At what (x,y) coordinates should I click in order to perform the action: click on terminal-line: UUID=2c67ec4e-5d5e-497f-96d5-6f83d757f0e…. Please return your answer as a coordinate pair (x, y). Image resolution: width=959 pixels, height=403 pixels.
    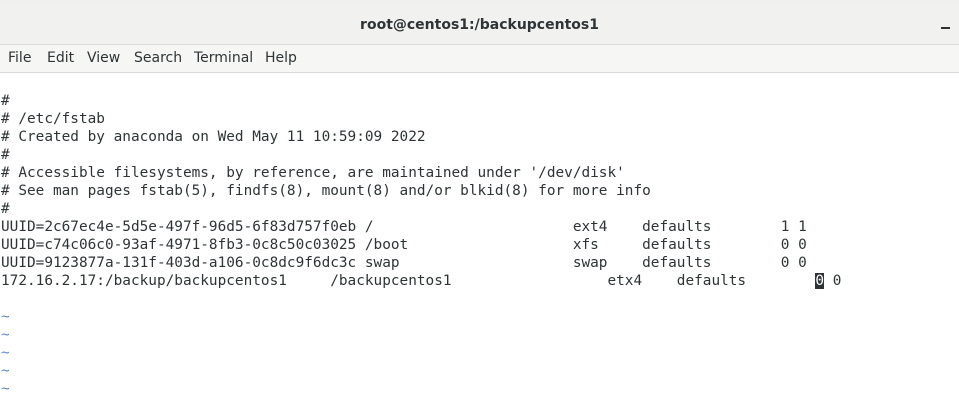
    Looking at the image, I should click on (404, 227).